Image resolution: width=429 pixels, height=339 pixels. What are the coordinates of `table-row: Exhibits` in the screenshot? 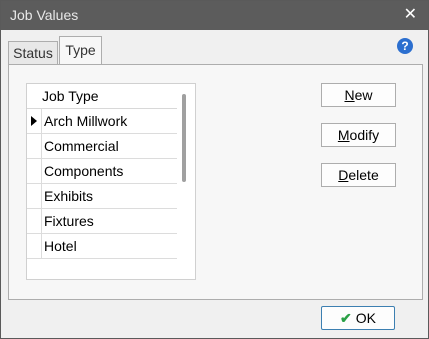 It's located at (102, 196).